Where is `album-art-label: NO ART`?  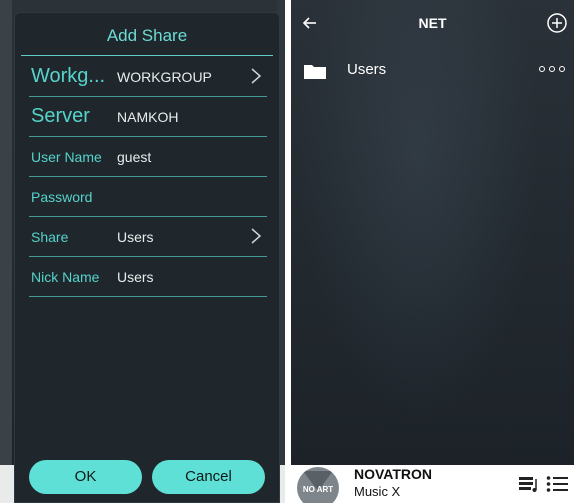 album-art-label: NO ART is located at coordinates (318, 489).